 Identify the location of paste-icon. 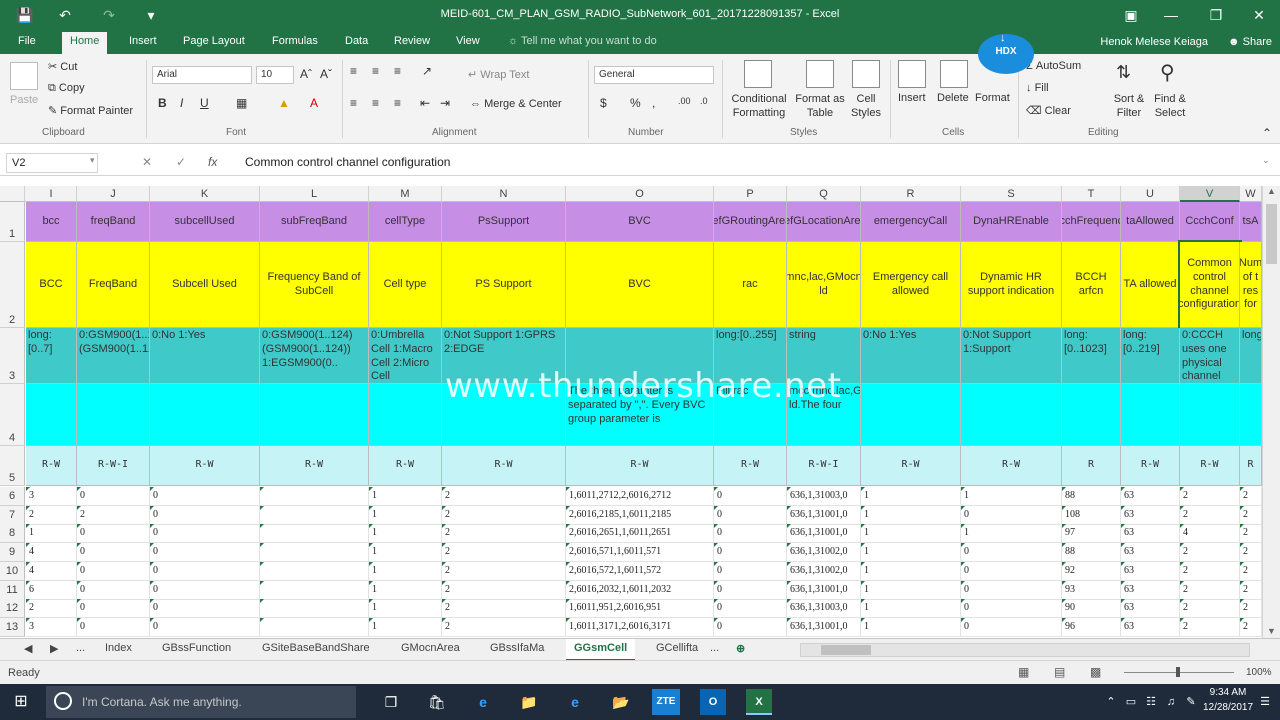
(24, 76).